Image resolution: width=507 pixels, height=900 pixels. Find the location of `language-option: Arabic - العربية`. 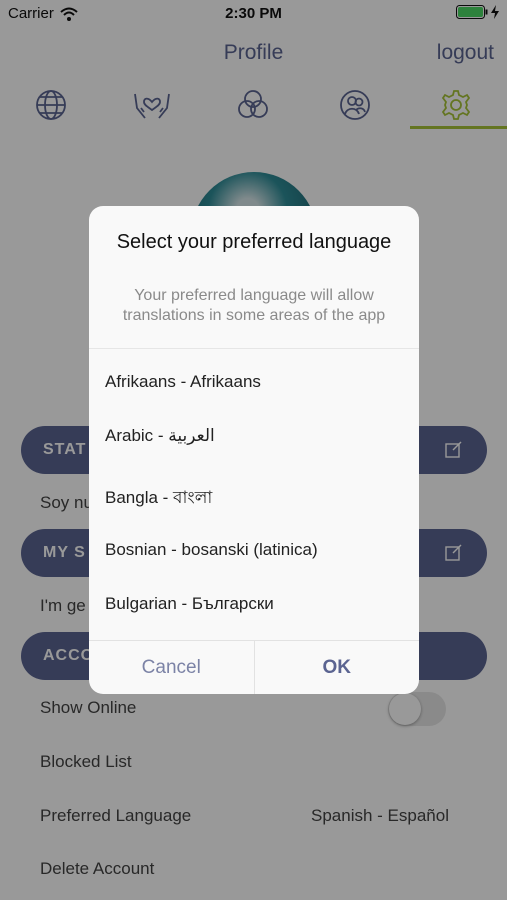

language-option: Arabic - العربية is located at coordinates (160, 436).